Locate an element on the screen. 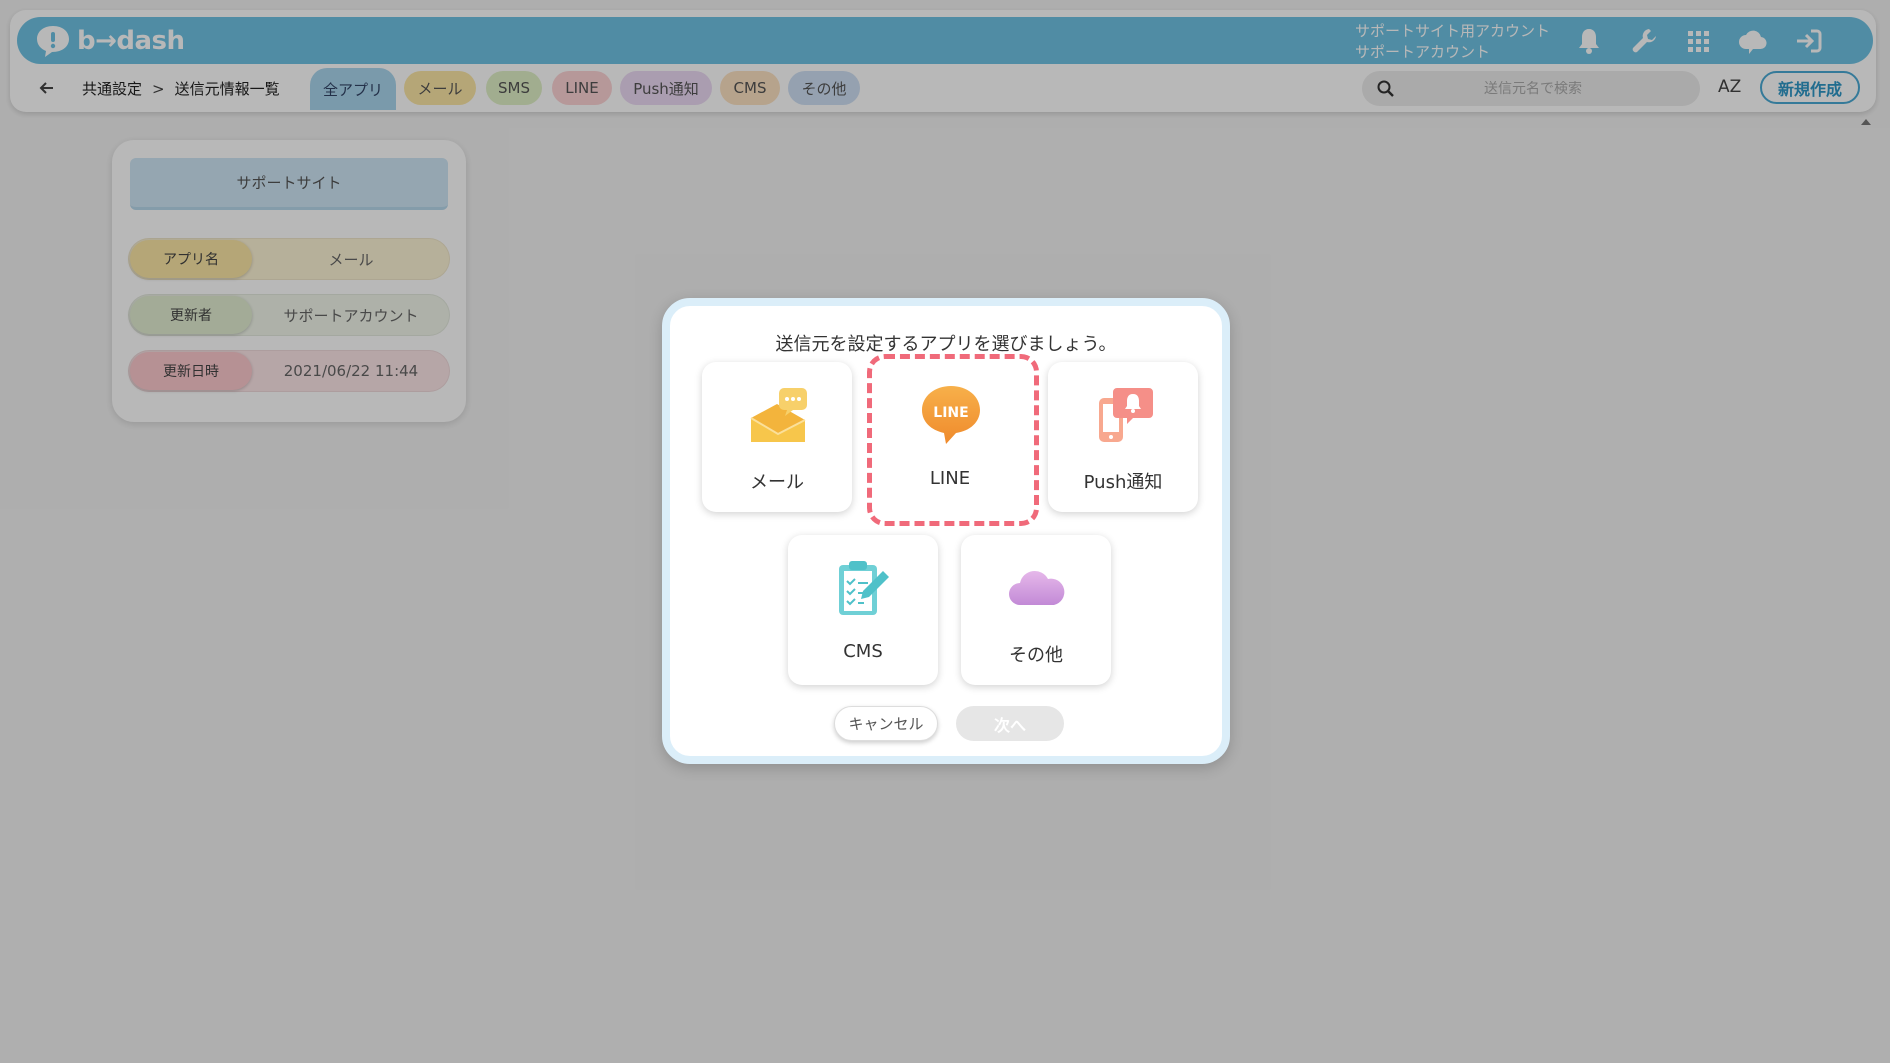 The image size is (1890, 1063). cancel-button: キャンセル is located at coordinates (886, 723).